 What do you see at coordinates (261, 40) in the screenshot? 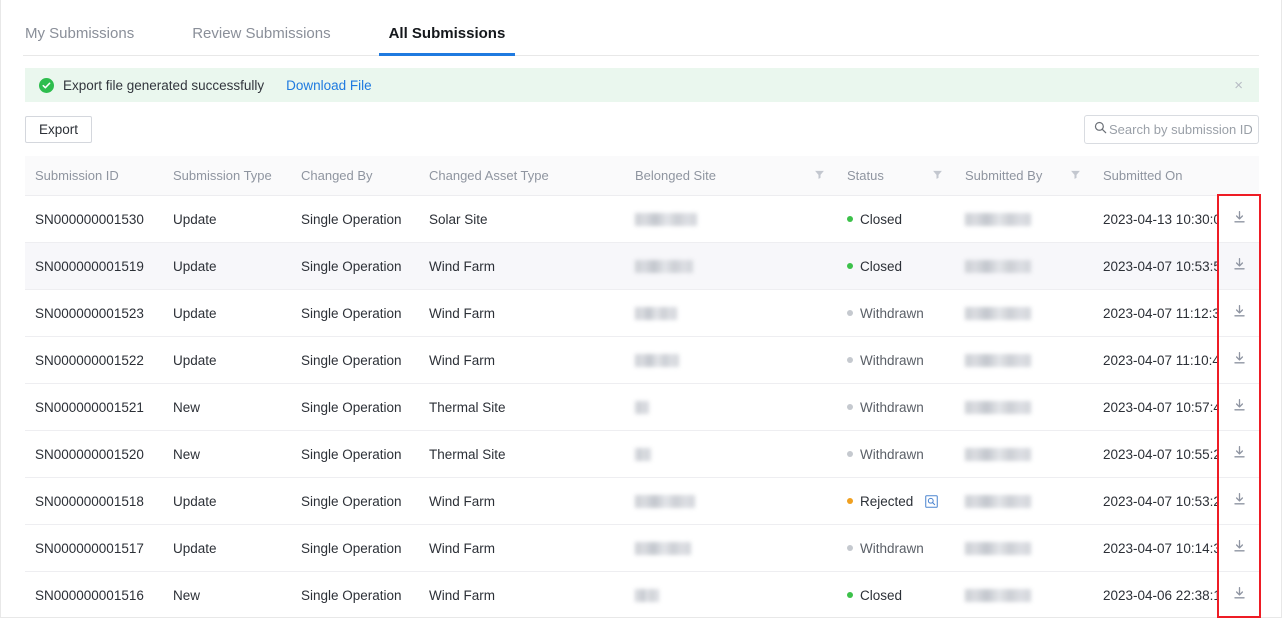
I see `tab-review-submissions: Review Submissions` at bounding box center [261, 40].